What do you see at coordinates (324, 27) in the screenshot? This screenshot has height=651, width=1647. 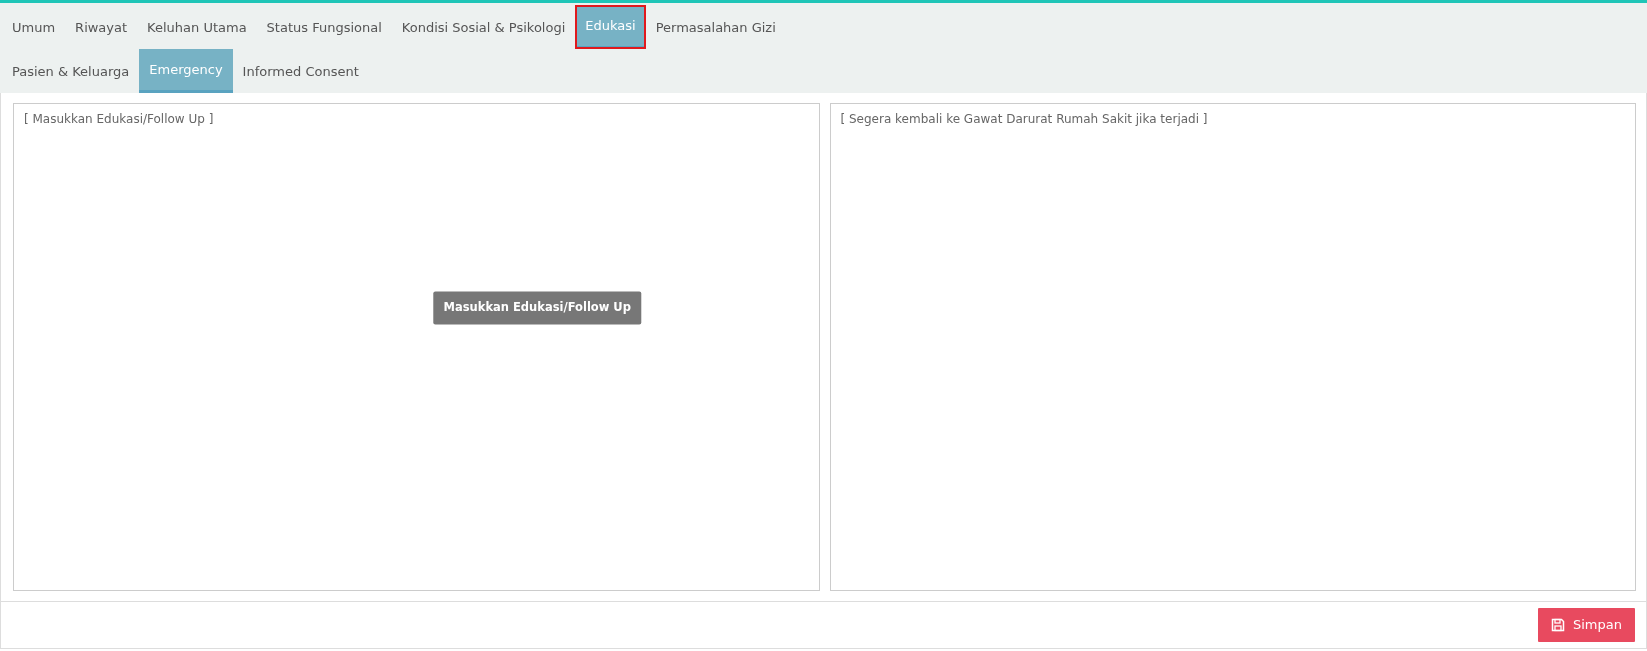 I see `tab: Status Fungsional` at bounding box center [324, 27].